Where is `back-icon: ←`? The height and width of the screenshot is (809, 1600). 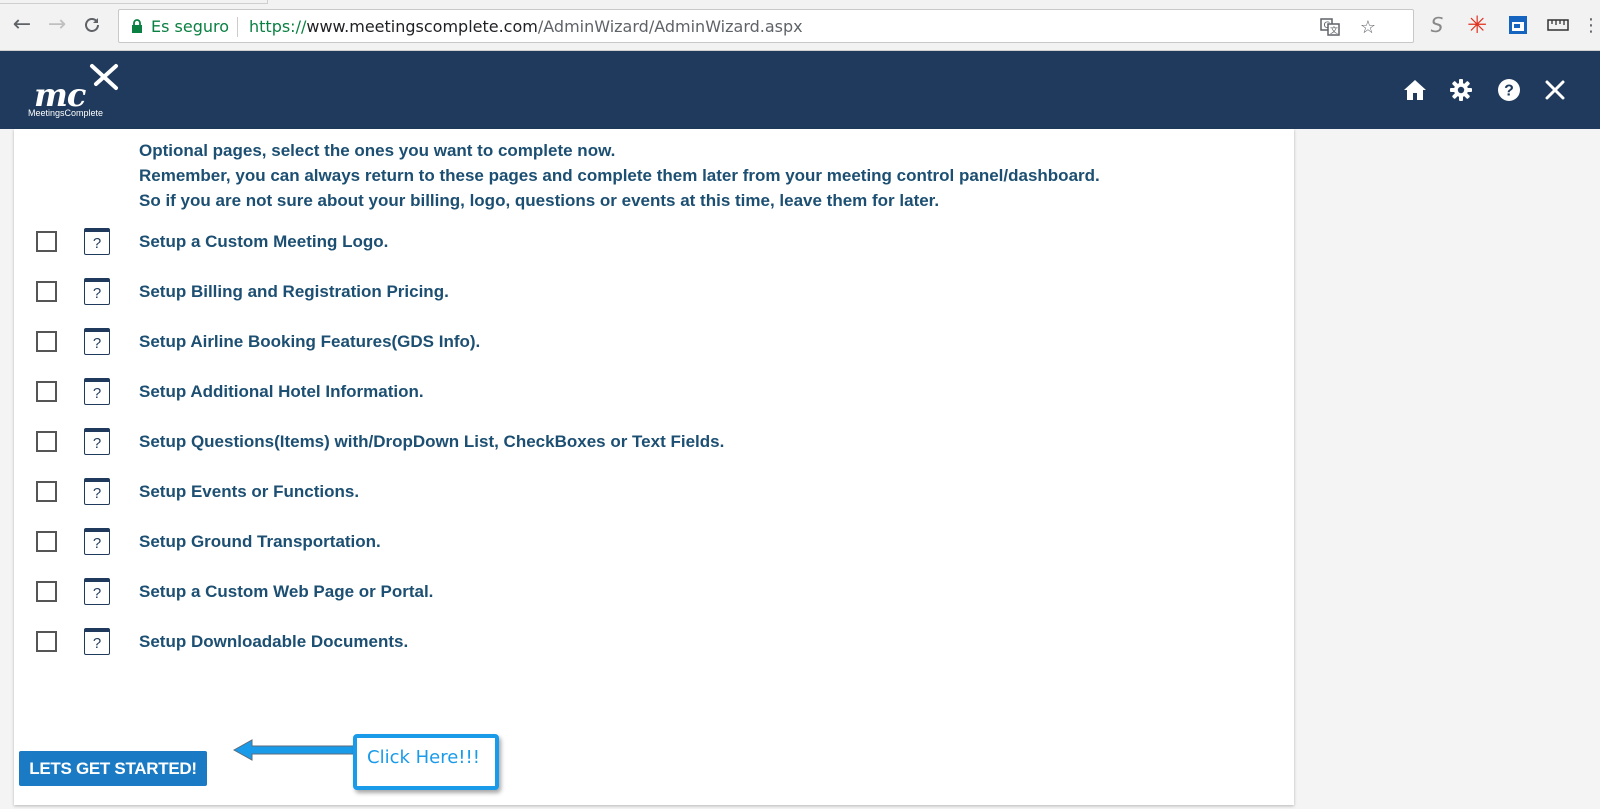 back-icon: ← is located at coordinates (22, 25).